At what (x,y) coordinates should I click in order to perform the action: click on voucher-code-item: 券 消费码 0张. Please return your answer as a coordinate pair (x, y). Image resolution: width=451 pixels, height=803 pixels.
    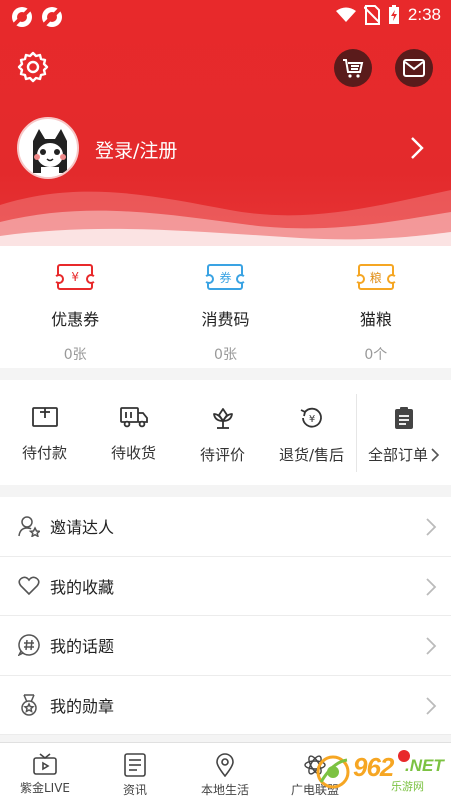
    Looking at the image, I should click on (225, 307).